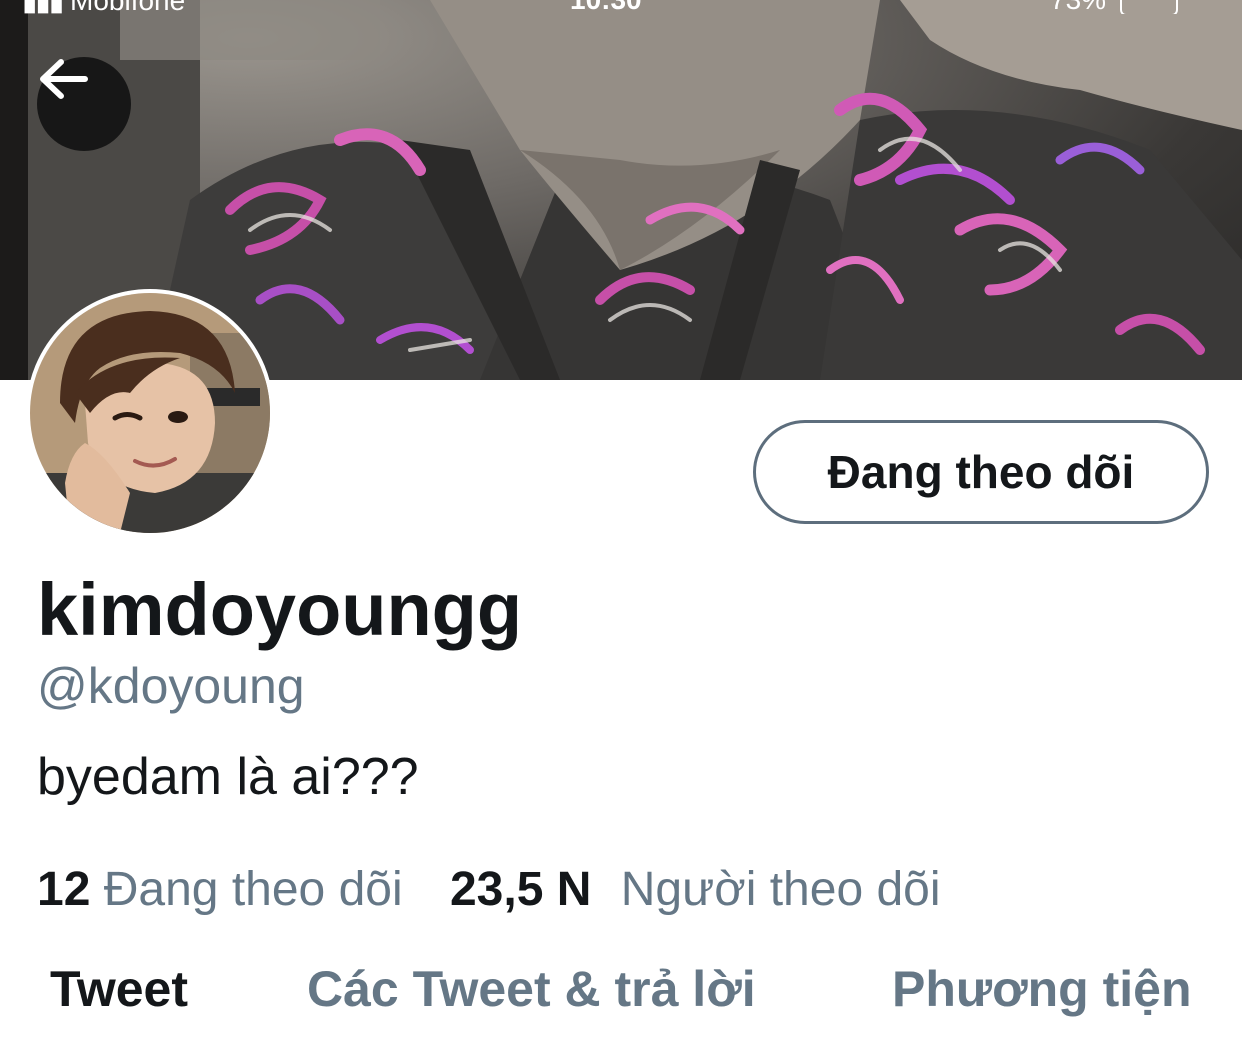  I want to click on profile-tabs: Tweet Các Tweet & trả lời Phương tiện, so click(621, 1008).